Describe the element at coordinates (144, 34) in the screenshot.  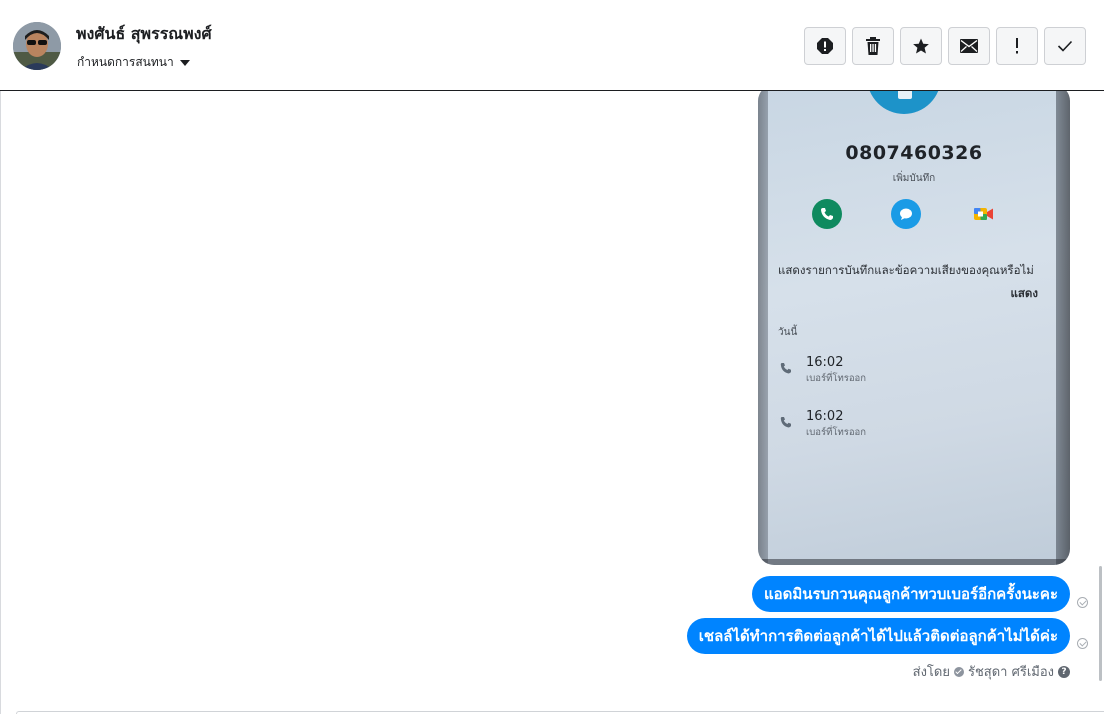
I see `contact-name: พงศันธ์ สุพรรณพงศ์` at that location.